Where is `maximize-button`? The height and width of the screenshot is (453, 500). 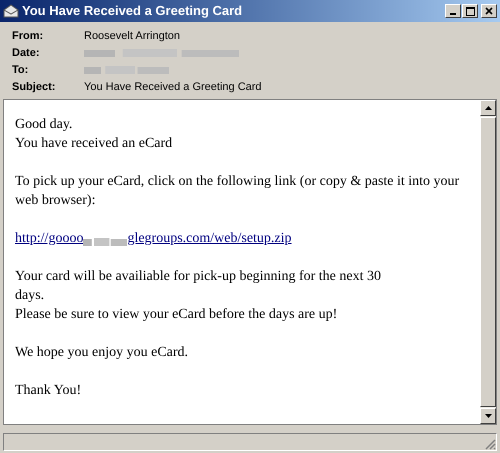 maximize-button is located at coordinates (470, 11).